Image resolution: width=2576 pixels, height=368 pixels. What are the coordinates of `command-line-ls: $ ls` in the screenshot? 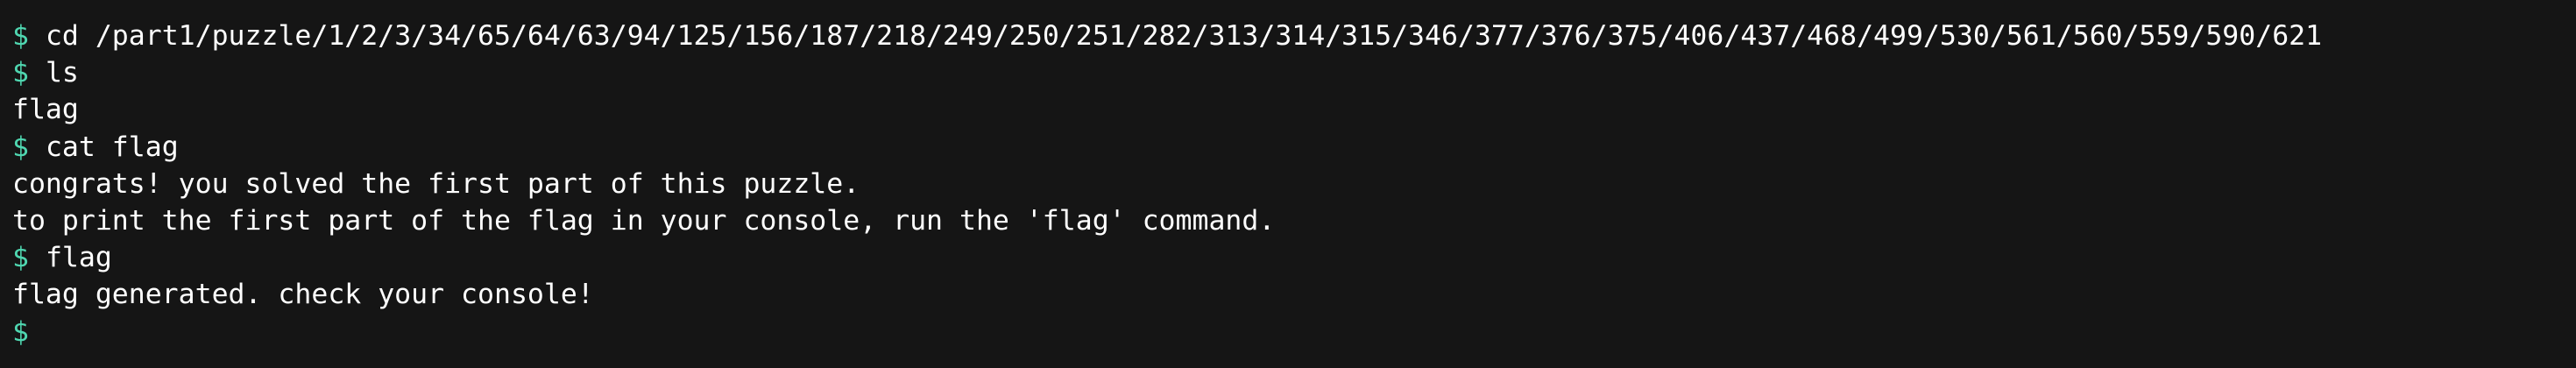 It's located at (1294, 72).